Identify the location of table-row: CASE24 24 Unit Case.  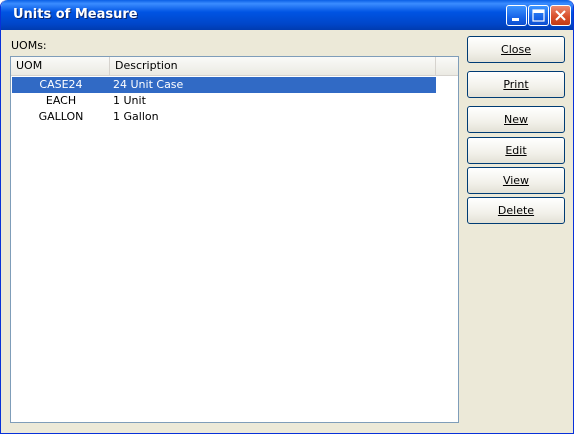
(224, 85).